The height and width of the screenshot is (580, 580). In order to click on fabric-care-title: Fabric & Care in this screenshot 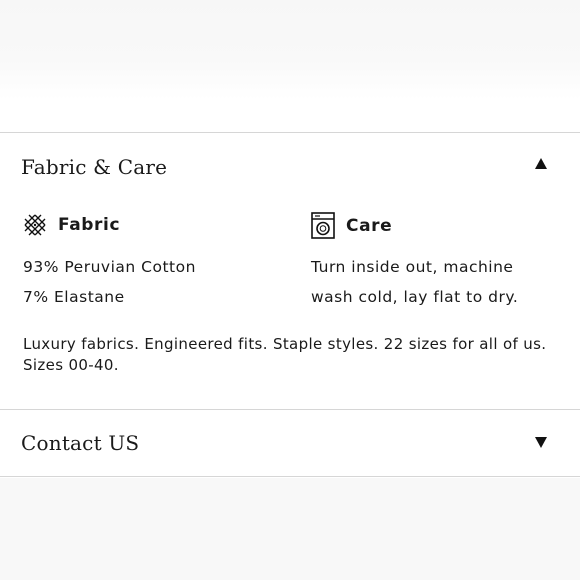, I will do `click(94, 167)`.